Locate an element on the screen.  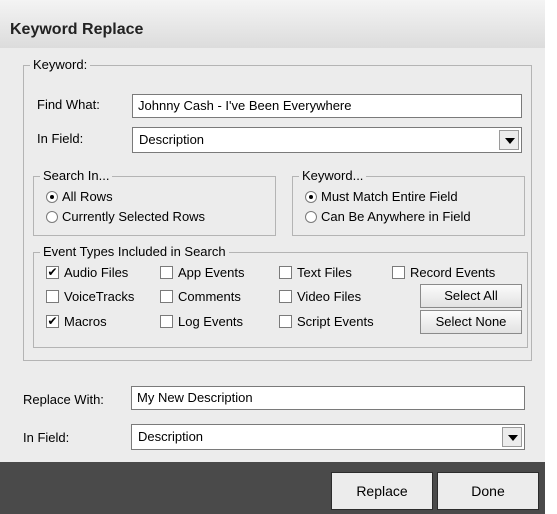
replace-in-field-select-value: Description is located at coordinates (171, 436).